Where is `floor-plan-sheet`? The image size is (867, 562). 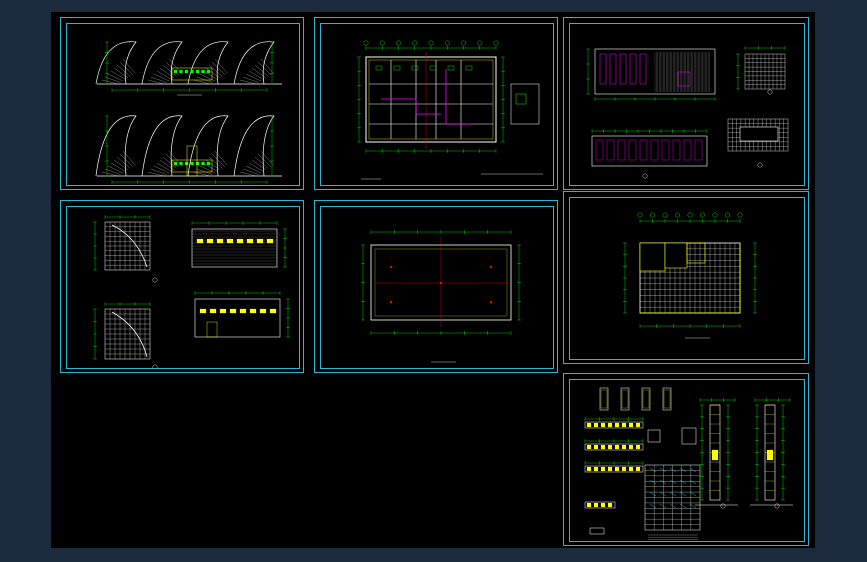
floor-plan-sheet is located at coordinates (436, 103).